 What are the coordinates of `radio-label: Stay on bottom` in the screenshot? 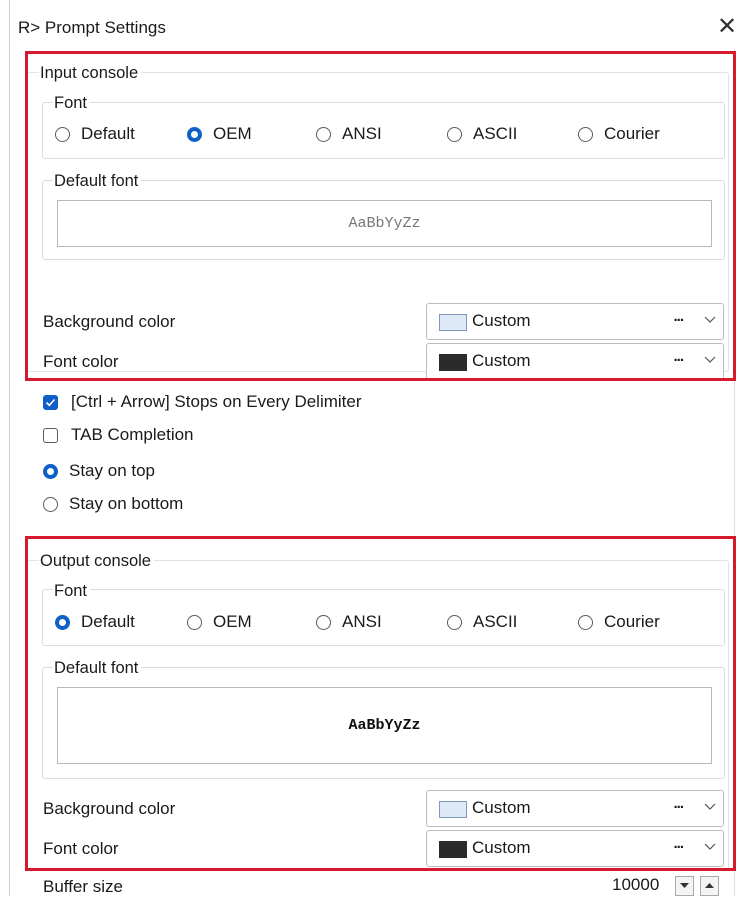 It's located at (126, 503).